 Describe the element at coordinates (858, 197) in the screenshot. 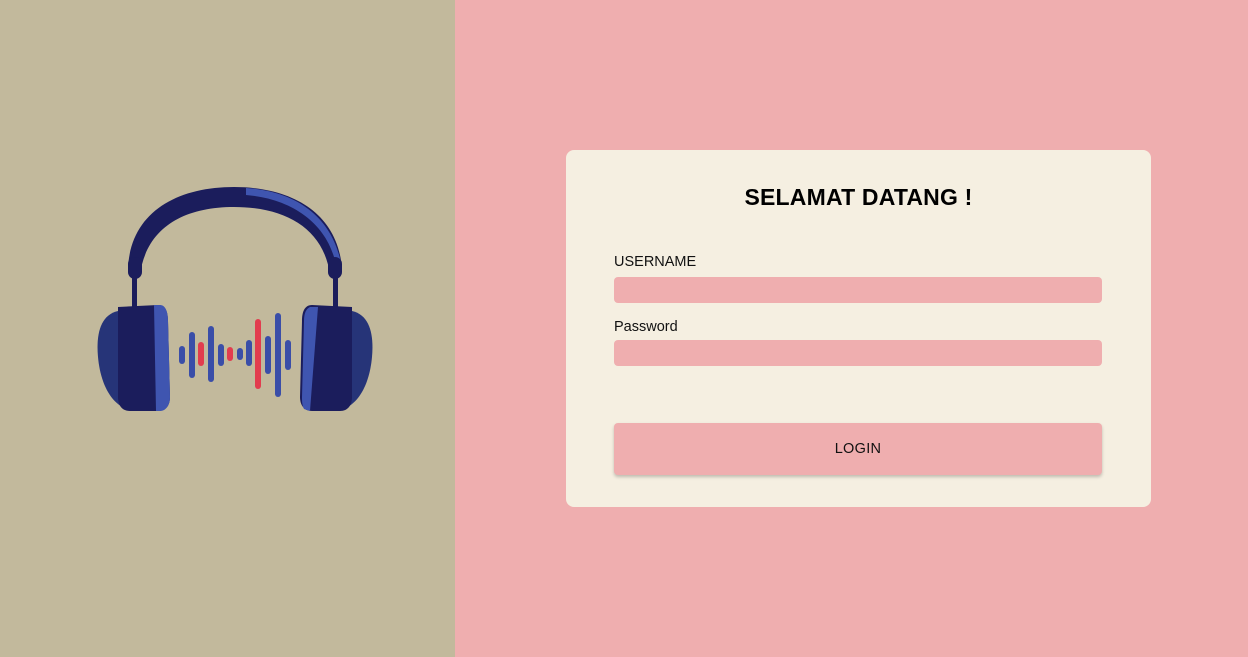

I see `page-title: SELAMAT DATANG !` at that location.